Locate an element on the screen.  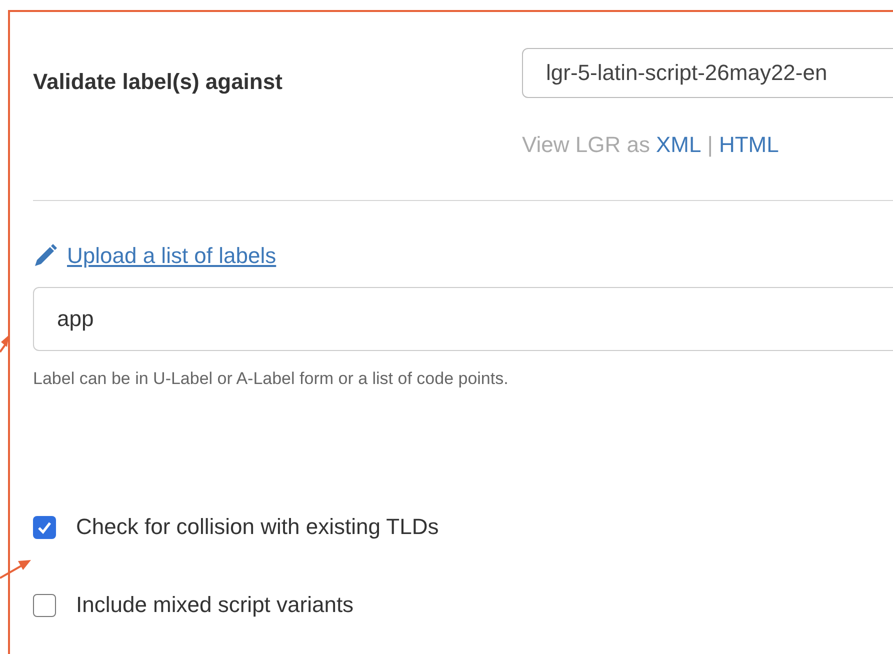
view-lgr-text: View LGR as is located at coordinates (586, 145).